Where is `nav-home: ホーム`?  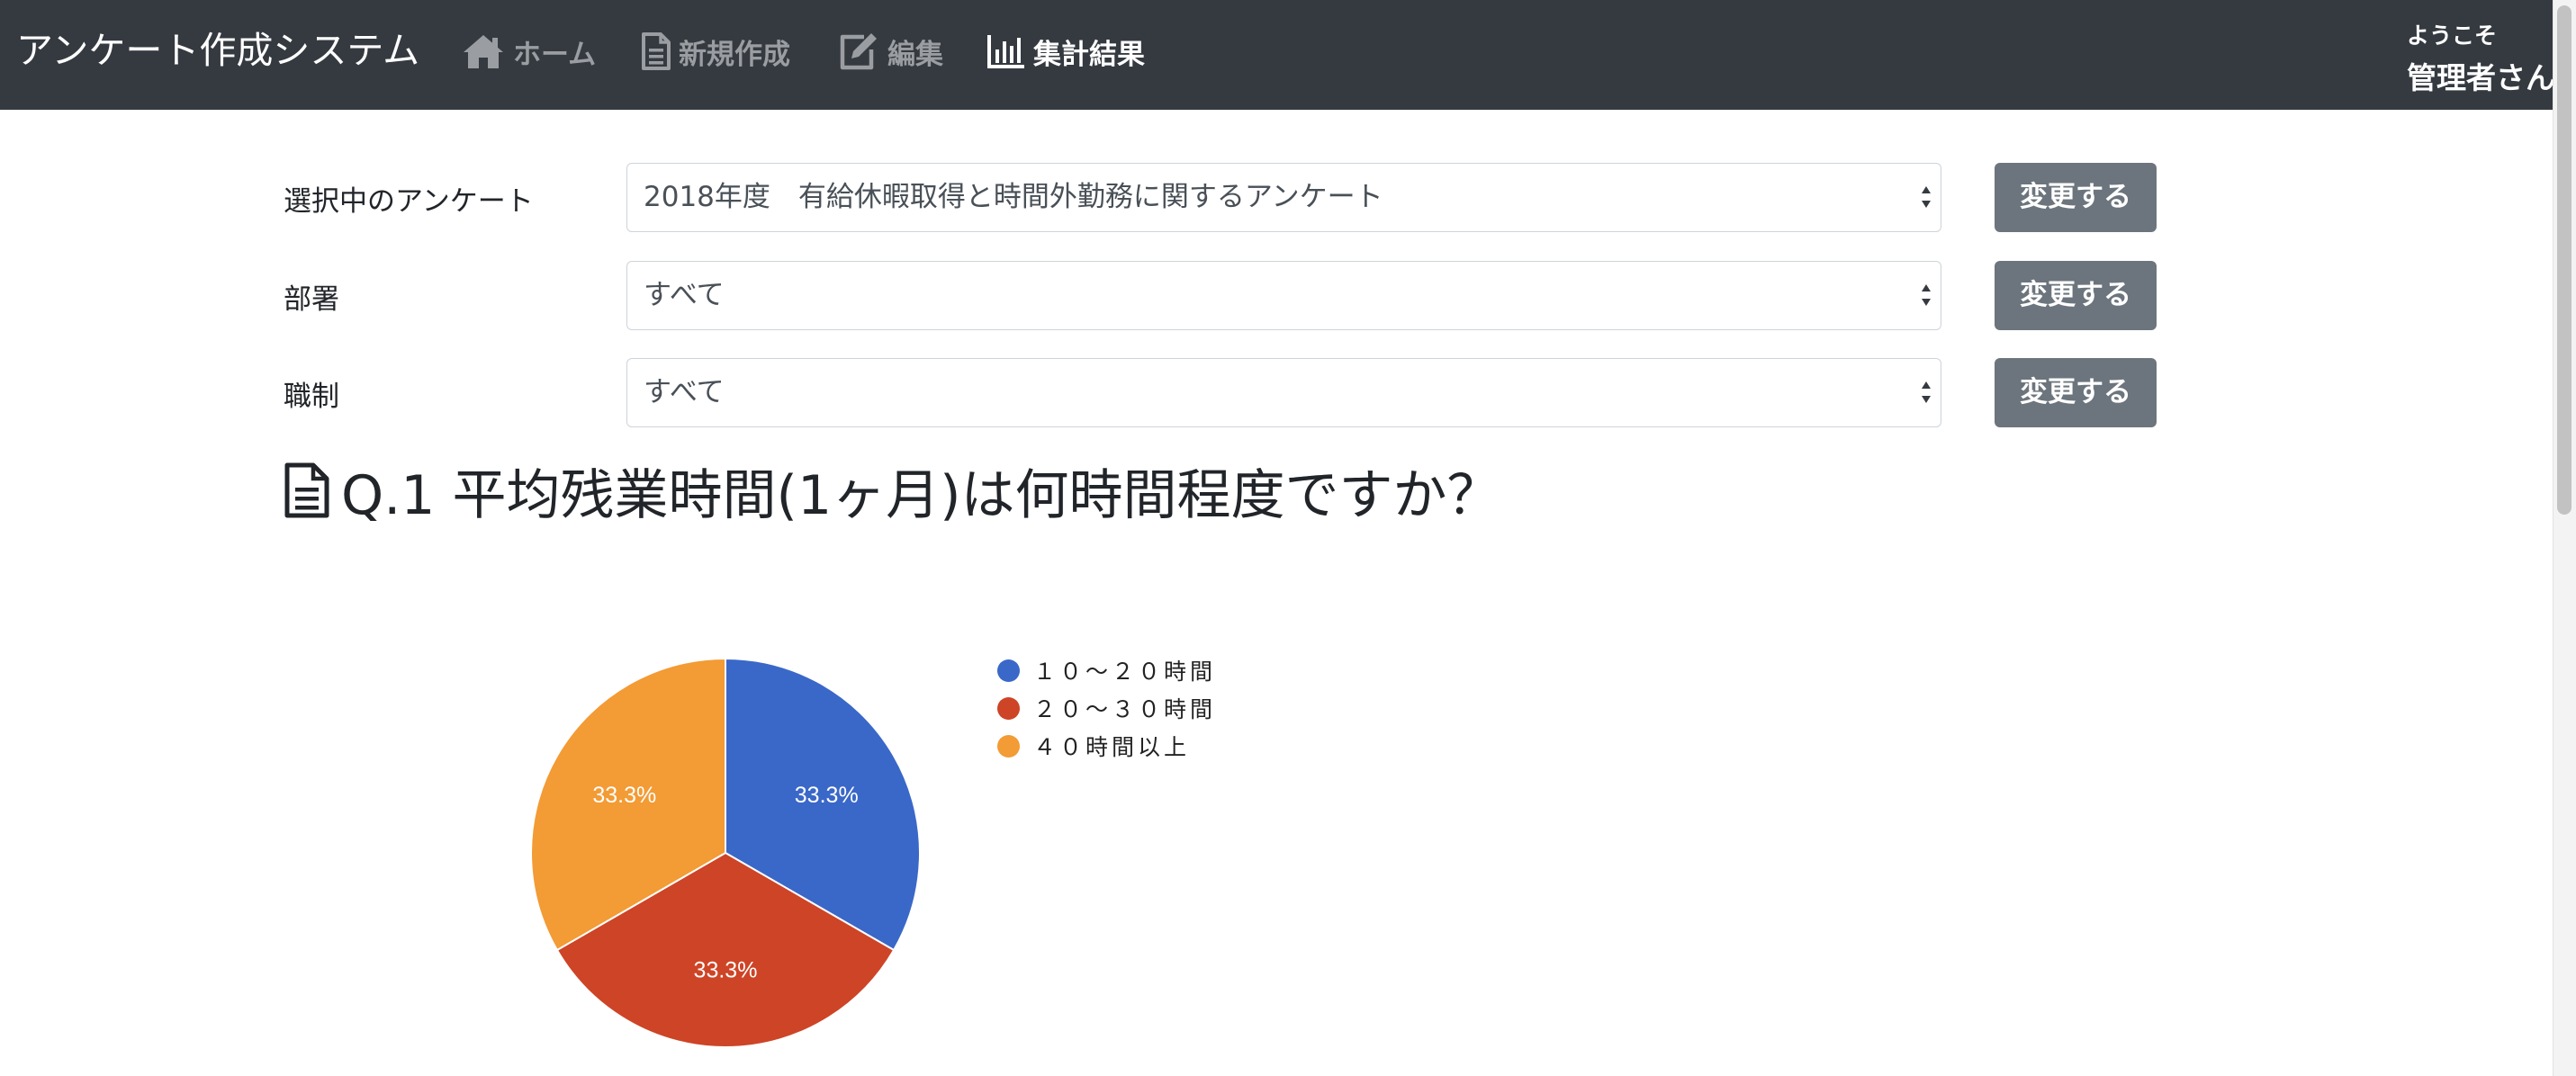
nav-home: ホーム is located at coordinates (528, 51).